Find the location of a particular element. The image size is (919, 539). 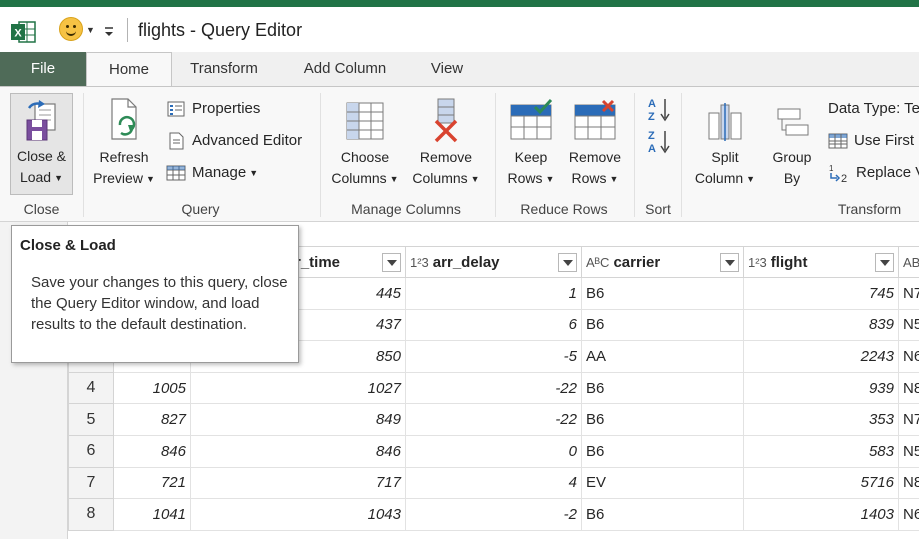

group-label-close: Close is located at coordinates (41, 209).